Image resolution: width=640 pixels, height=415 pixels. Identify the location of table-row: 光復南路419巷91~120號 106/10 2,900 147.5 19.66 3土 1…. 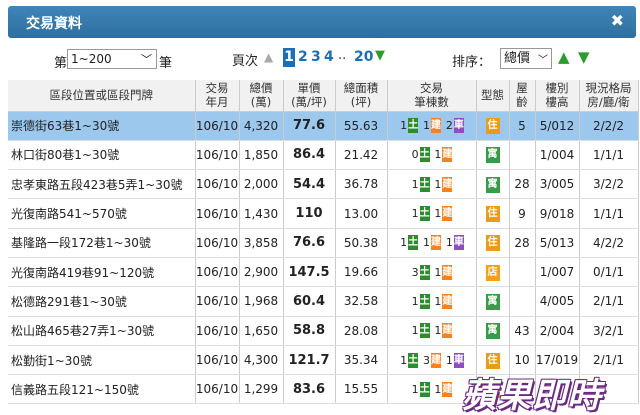
(323, 272).